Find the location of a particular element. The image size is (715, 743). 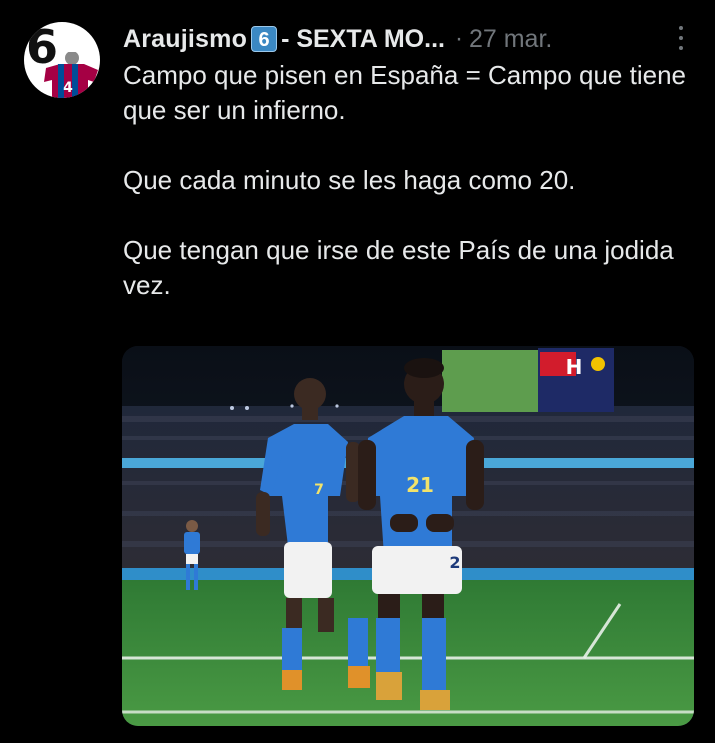

author-name: Araujismo is located at coordinates (185, 39).